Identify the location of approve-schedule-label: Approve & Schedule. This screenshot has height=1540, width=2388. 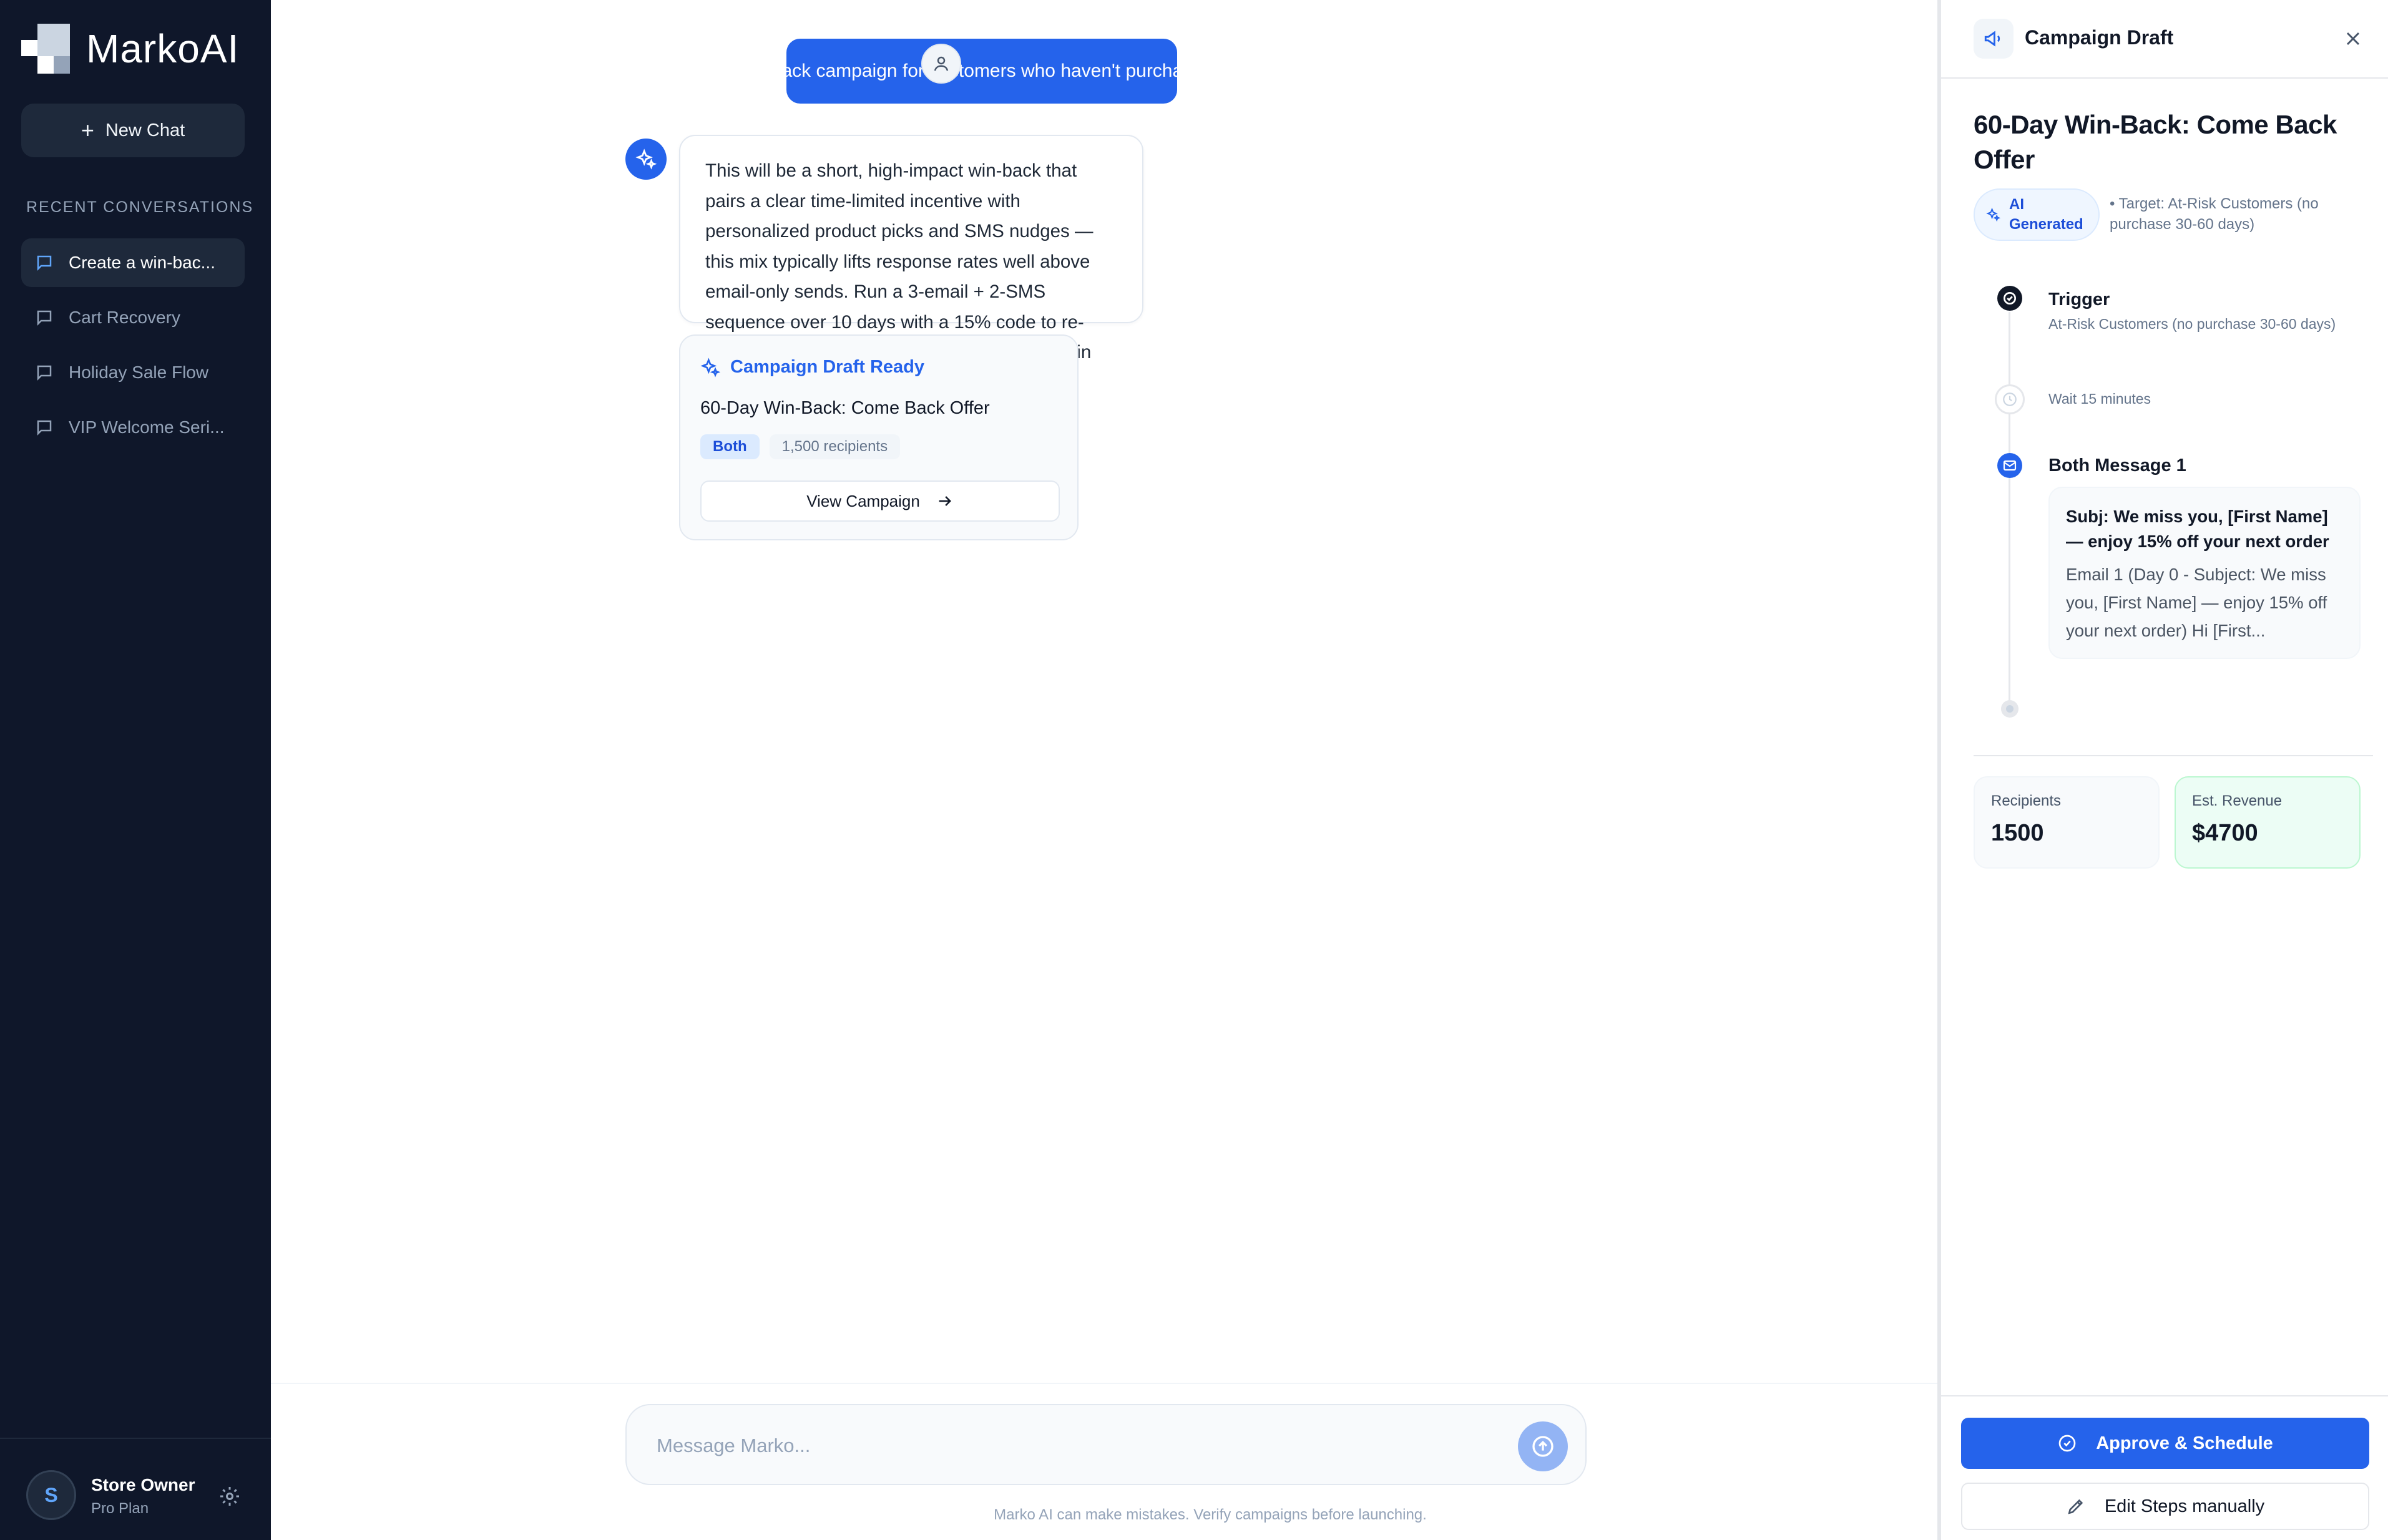
(2184, 1443).